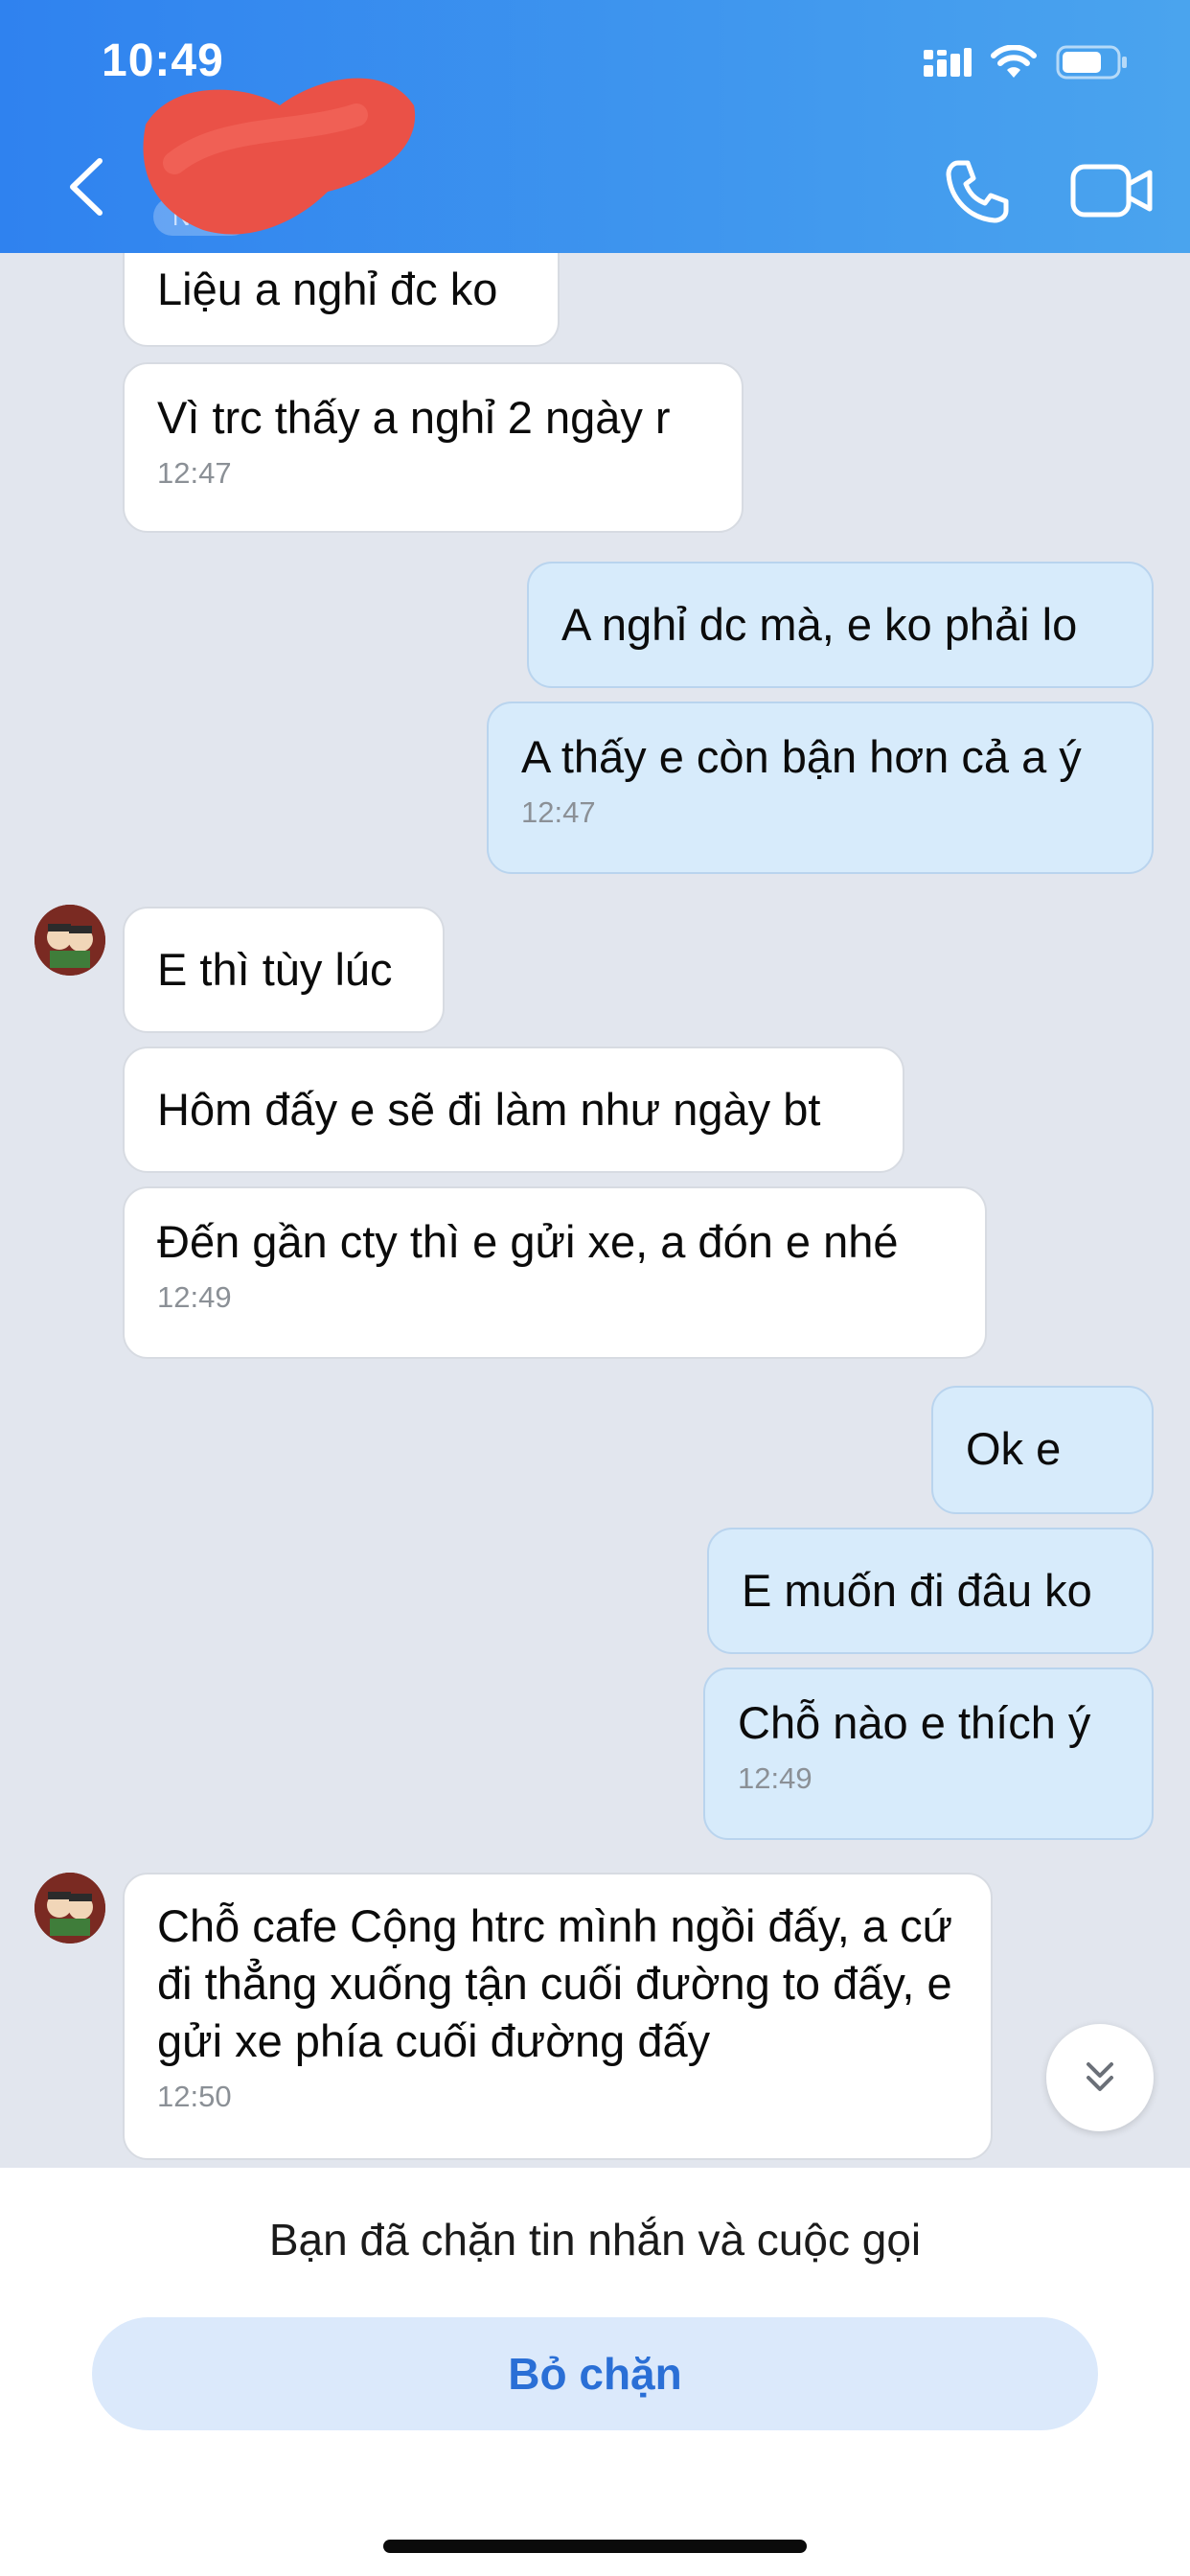 The height and width of the screenshot is (2576, 1190). I want to click on message-text: A nghỉ dc mà, e ko phải lo, so click(820, 624).